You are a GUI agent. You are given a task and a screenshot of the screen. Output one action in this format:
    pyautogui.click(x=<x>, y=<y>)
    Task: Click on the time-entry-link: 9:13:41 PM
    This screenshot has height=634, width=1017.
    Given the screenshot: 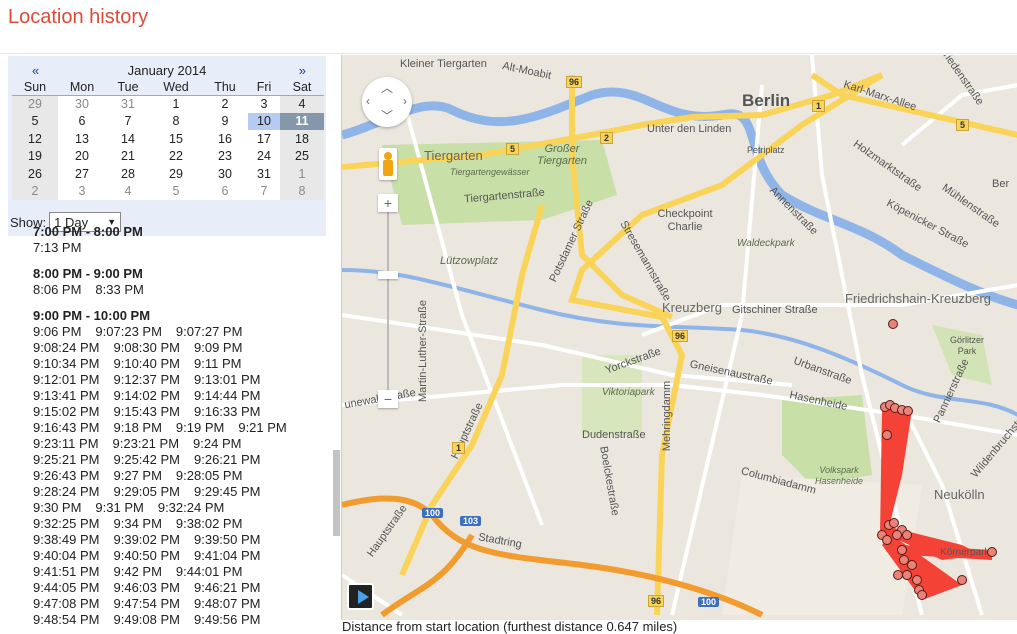 What is the action you would take?
    pyautogui.click(x=66, y=395)
    